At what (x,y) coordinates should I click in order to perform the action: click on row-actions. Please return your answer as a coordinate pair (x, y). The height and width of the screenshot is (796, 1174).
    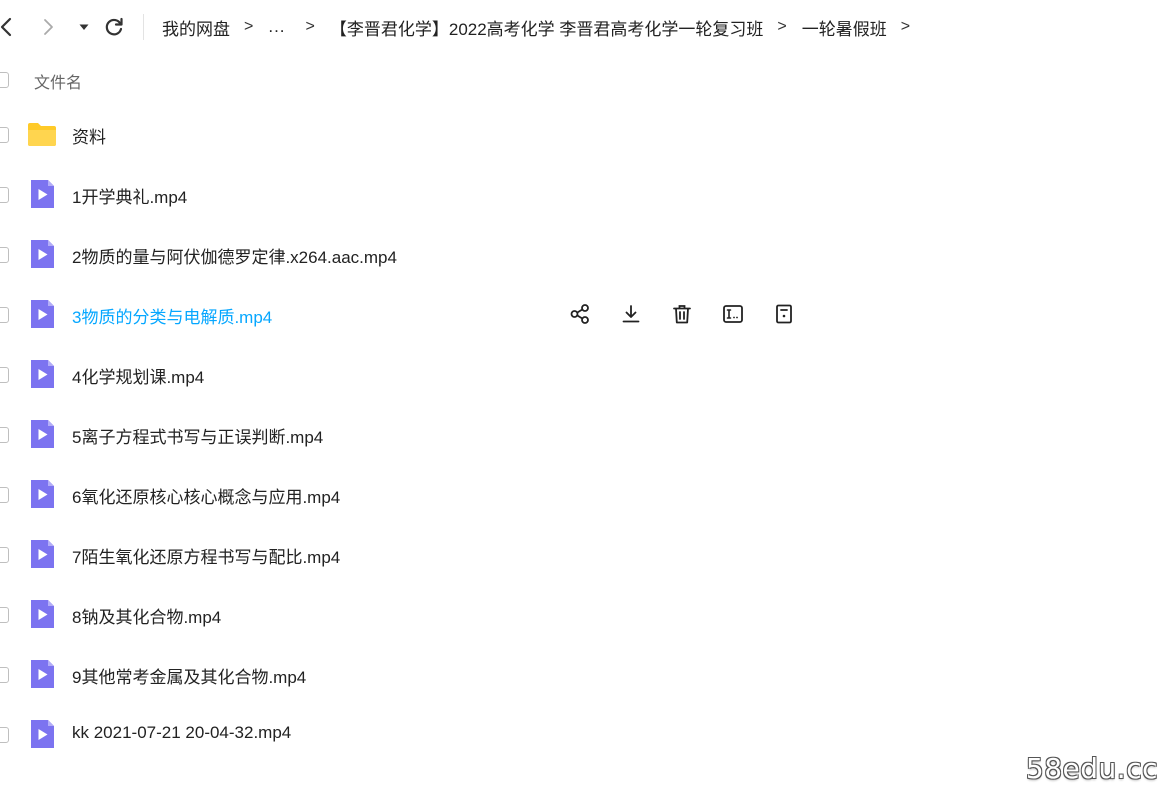
    Looking at the image, I should click on (693, 314).